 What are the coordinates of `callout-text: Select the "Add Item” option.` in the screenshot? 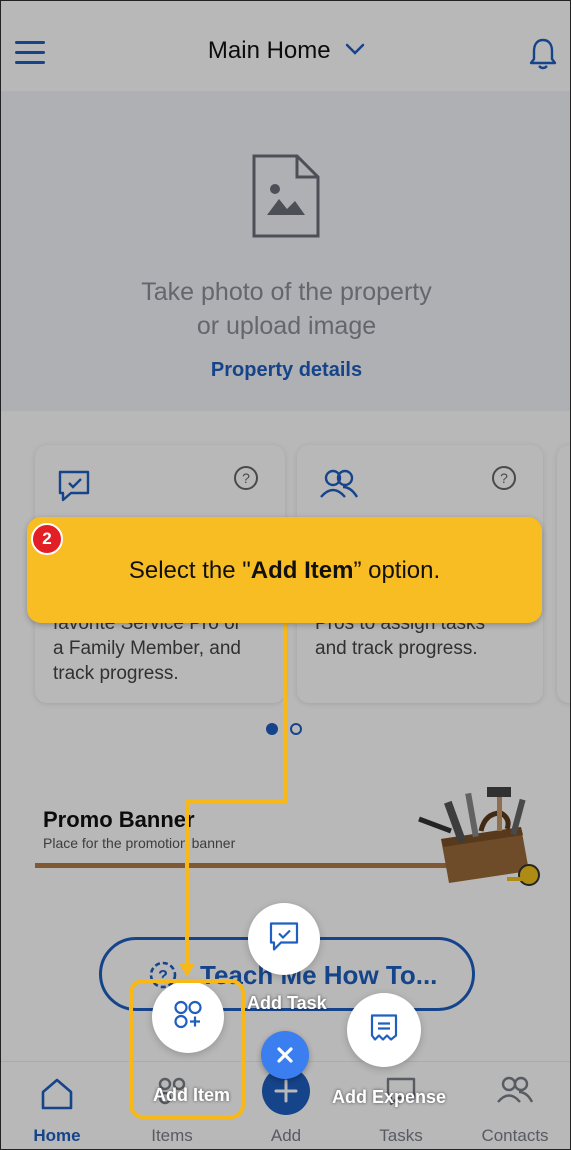 It's located at (284, 571).